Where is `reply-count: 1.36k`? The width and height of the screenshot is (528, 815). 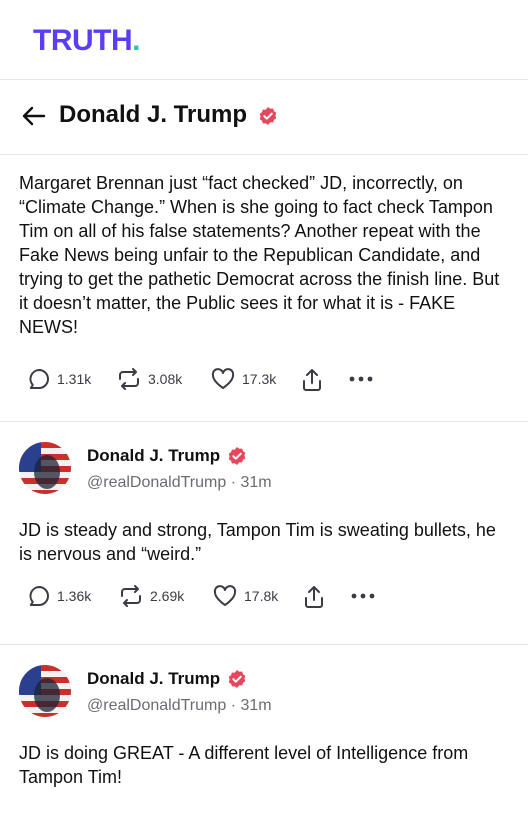 reply-count: 1.36k is located at coordinates (74, 596).